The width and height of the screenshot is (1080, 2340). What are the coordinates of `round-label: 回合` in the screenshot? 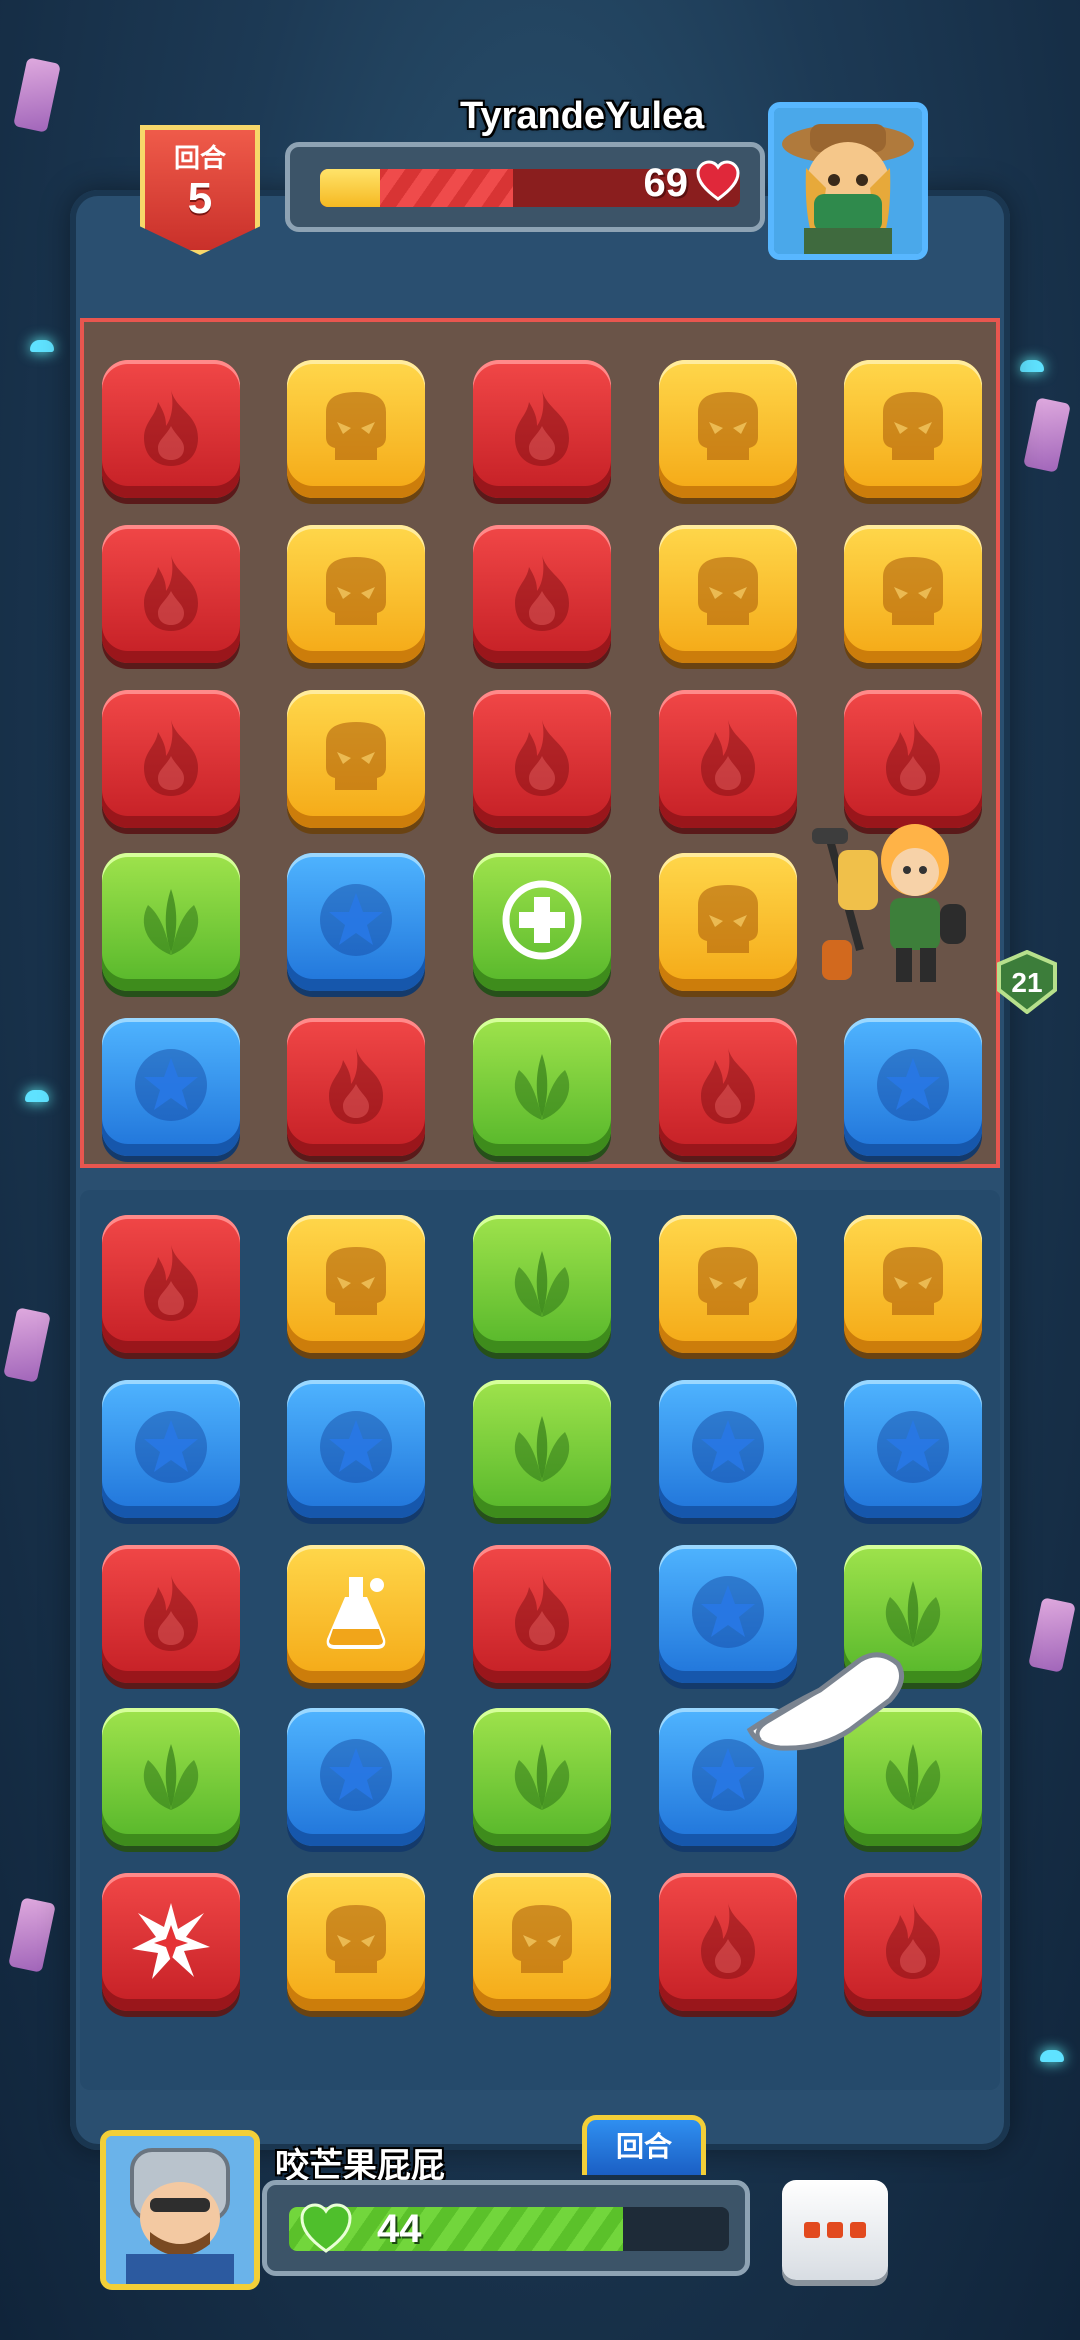 It's located at (199, 158).